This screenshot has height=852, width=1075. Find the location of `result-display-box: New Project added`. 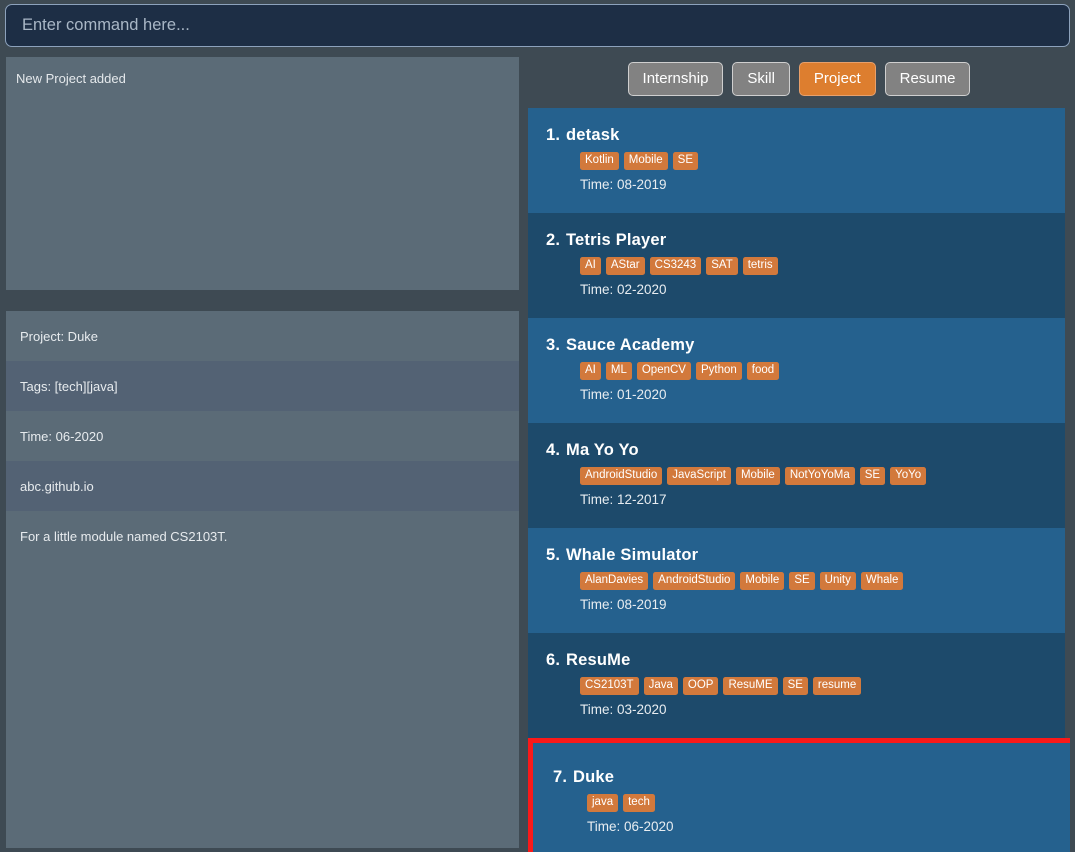

result-display-box: New Project added is located at coordinates (262, 173).